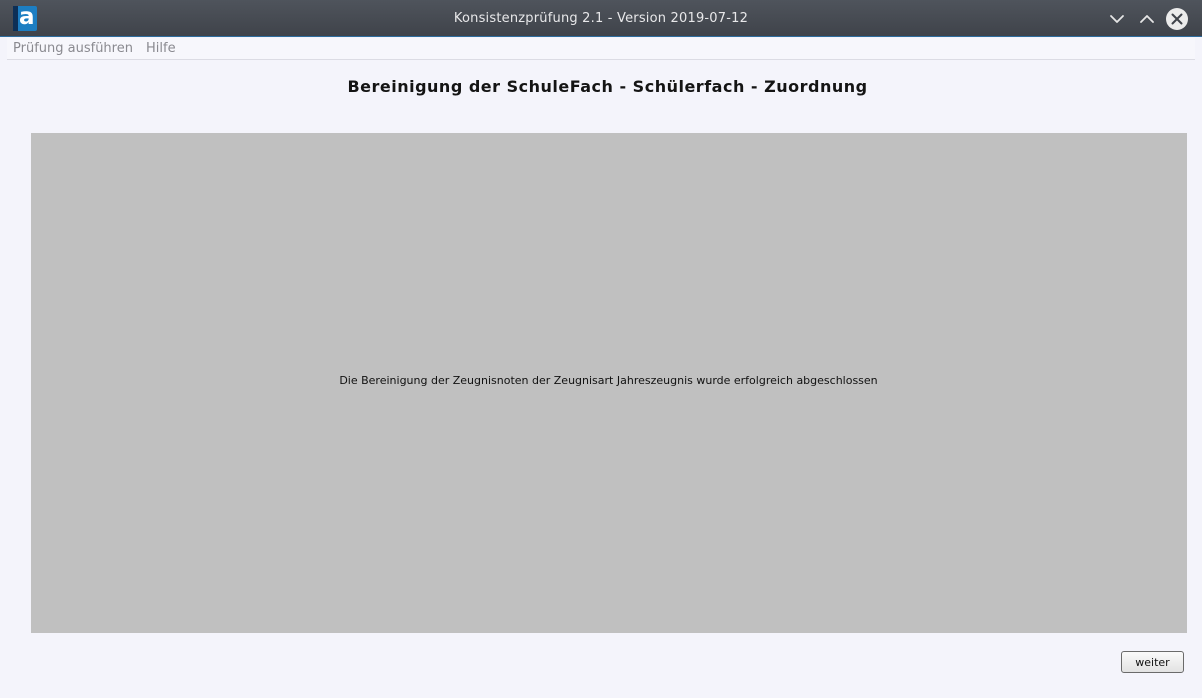 This screenshot has height=698, width=1202. What do you see at coordinates (161, 48) in the screenshot?
I see `menu-hilfe: Hilfe` at bounding box center [161, 48].